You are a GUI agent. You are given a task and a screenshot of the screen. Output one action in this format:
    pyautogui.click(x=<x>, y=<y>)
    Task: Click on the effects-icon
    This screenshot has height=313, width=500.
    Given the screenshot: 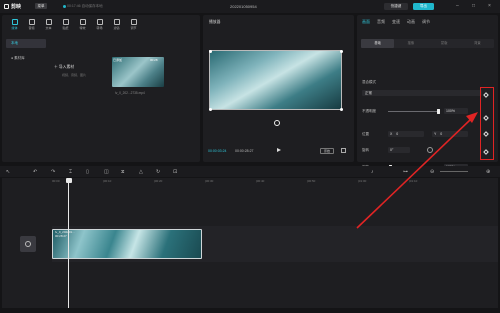 What is the action you would take?
    pyautogui.click(x=82, y=21)
    